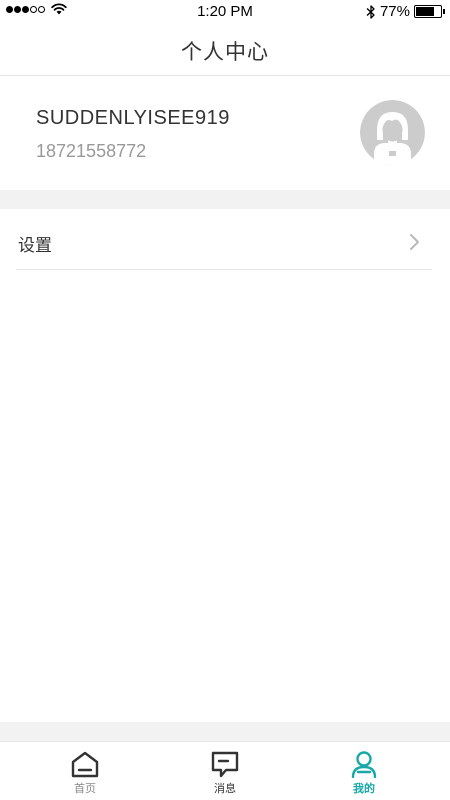  I want to click on message-icon, so click(225, 764).